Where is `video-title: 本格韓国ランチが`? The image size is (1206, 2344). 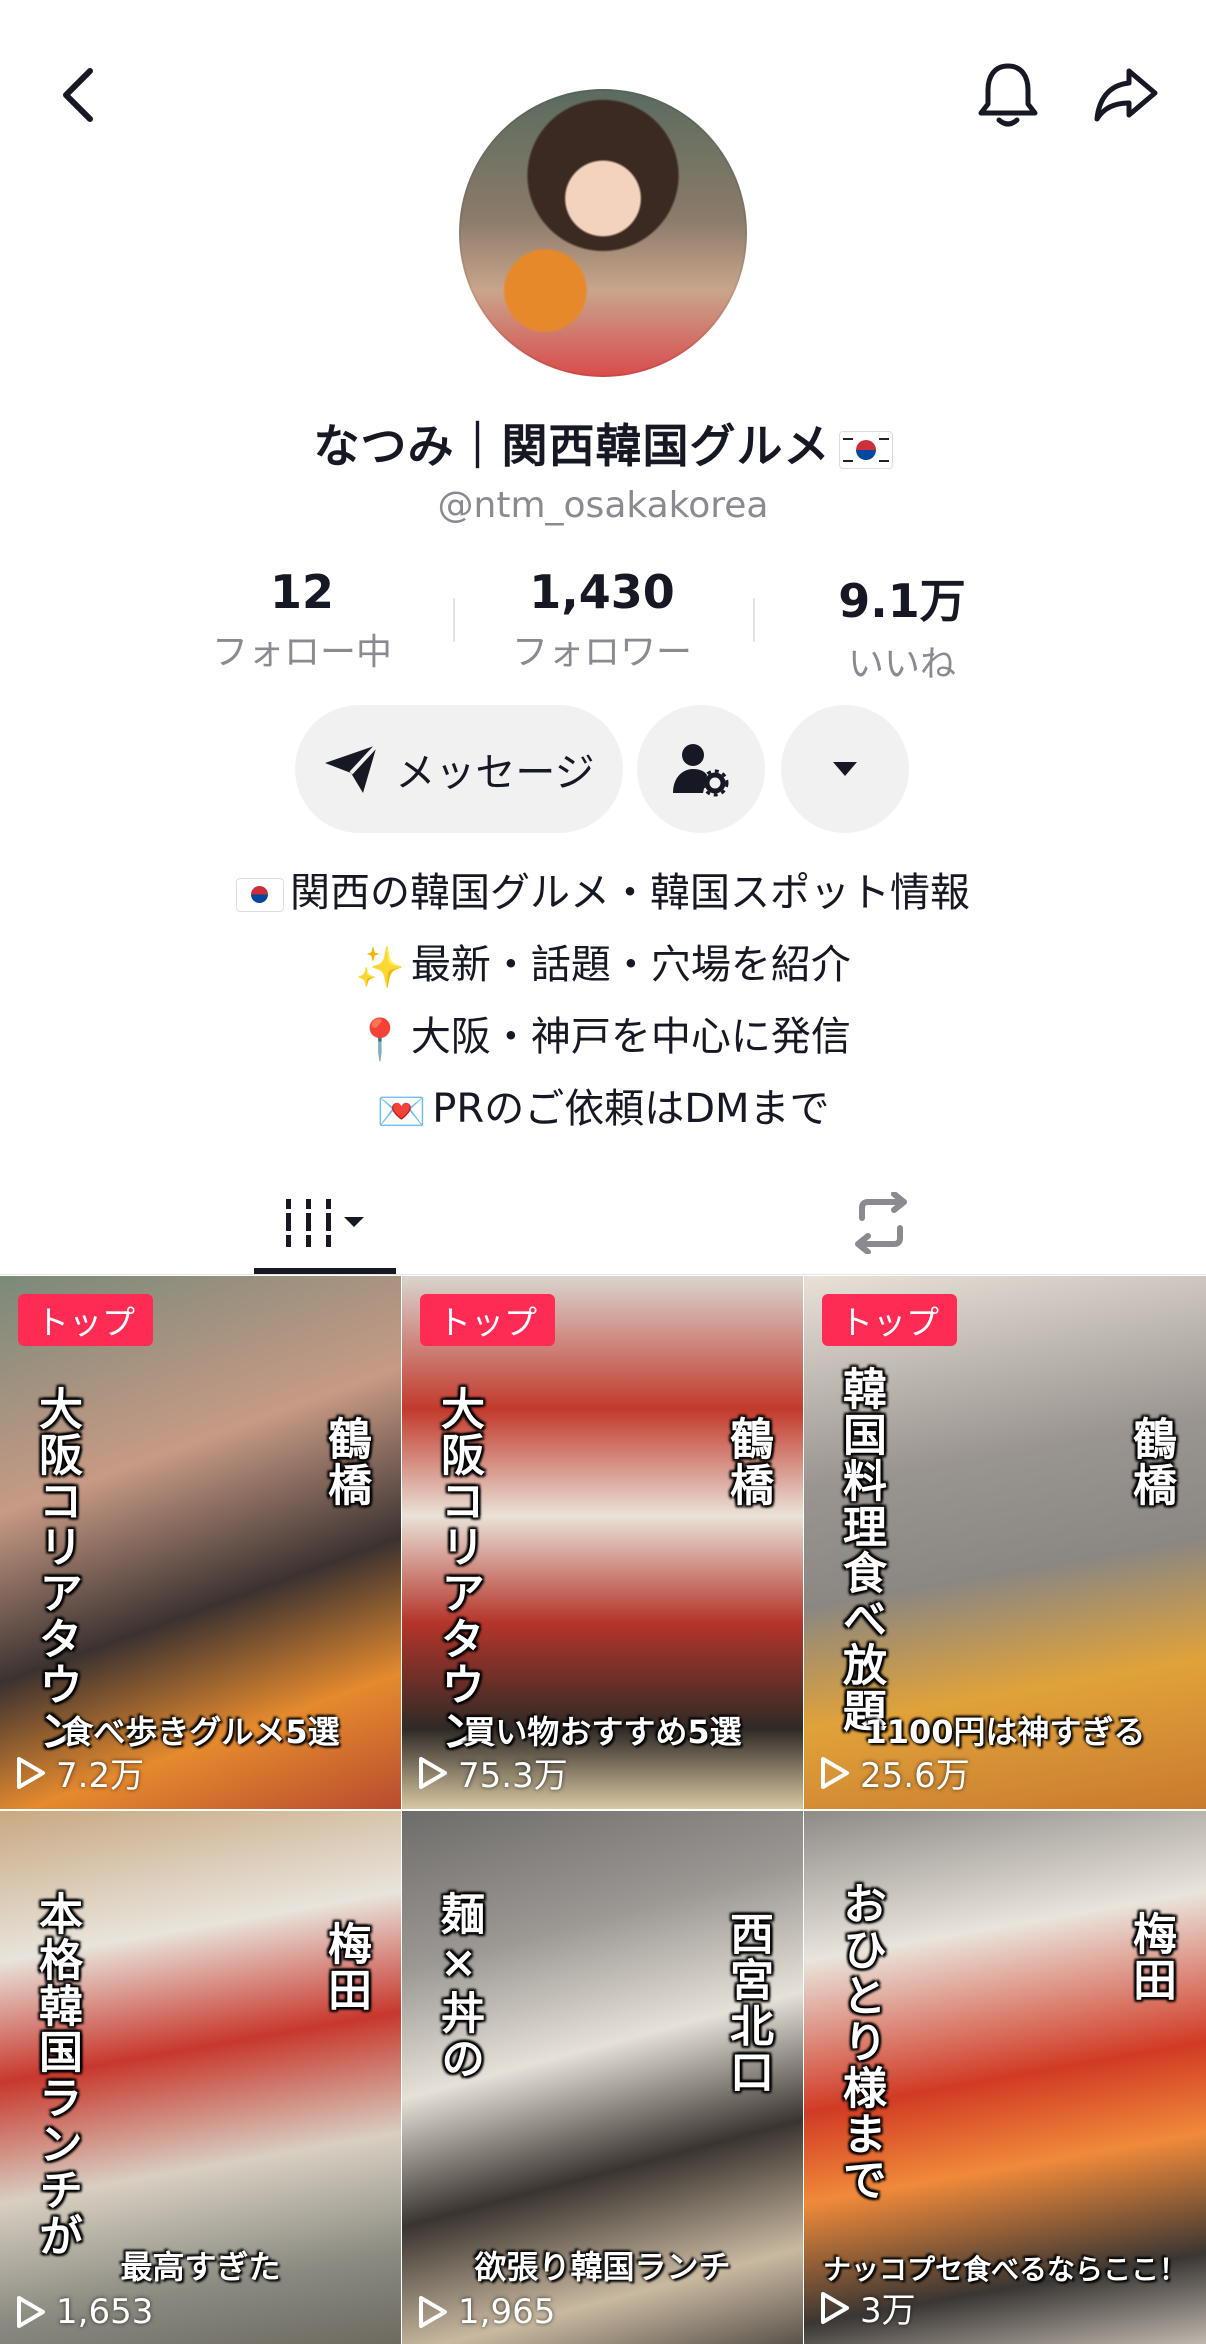 video-title: 本格韓国ランチが is located at coordinates (56, 2075).